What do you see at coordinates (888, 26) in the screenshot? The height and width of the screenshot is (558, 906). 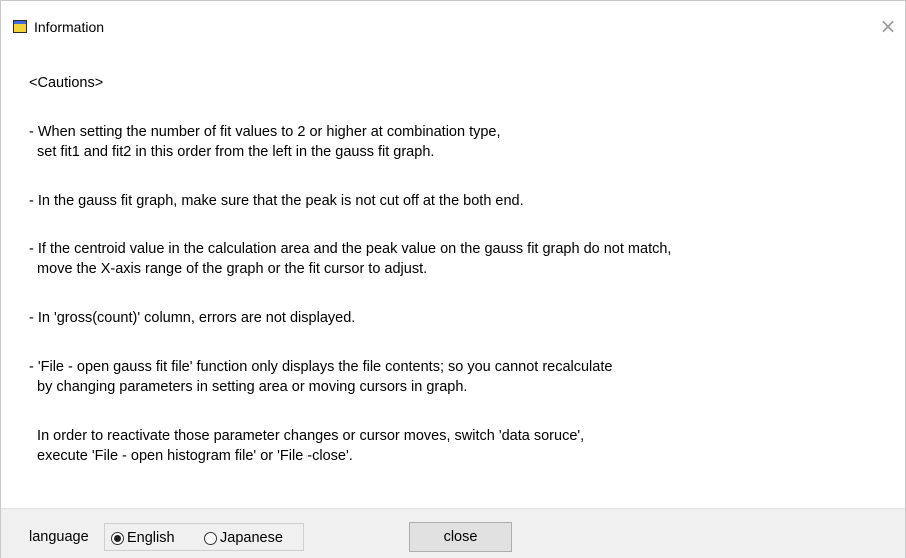 I see `close-window-icon: ×` at bounding box center [888, 26].